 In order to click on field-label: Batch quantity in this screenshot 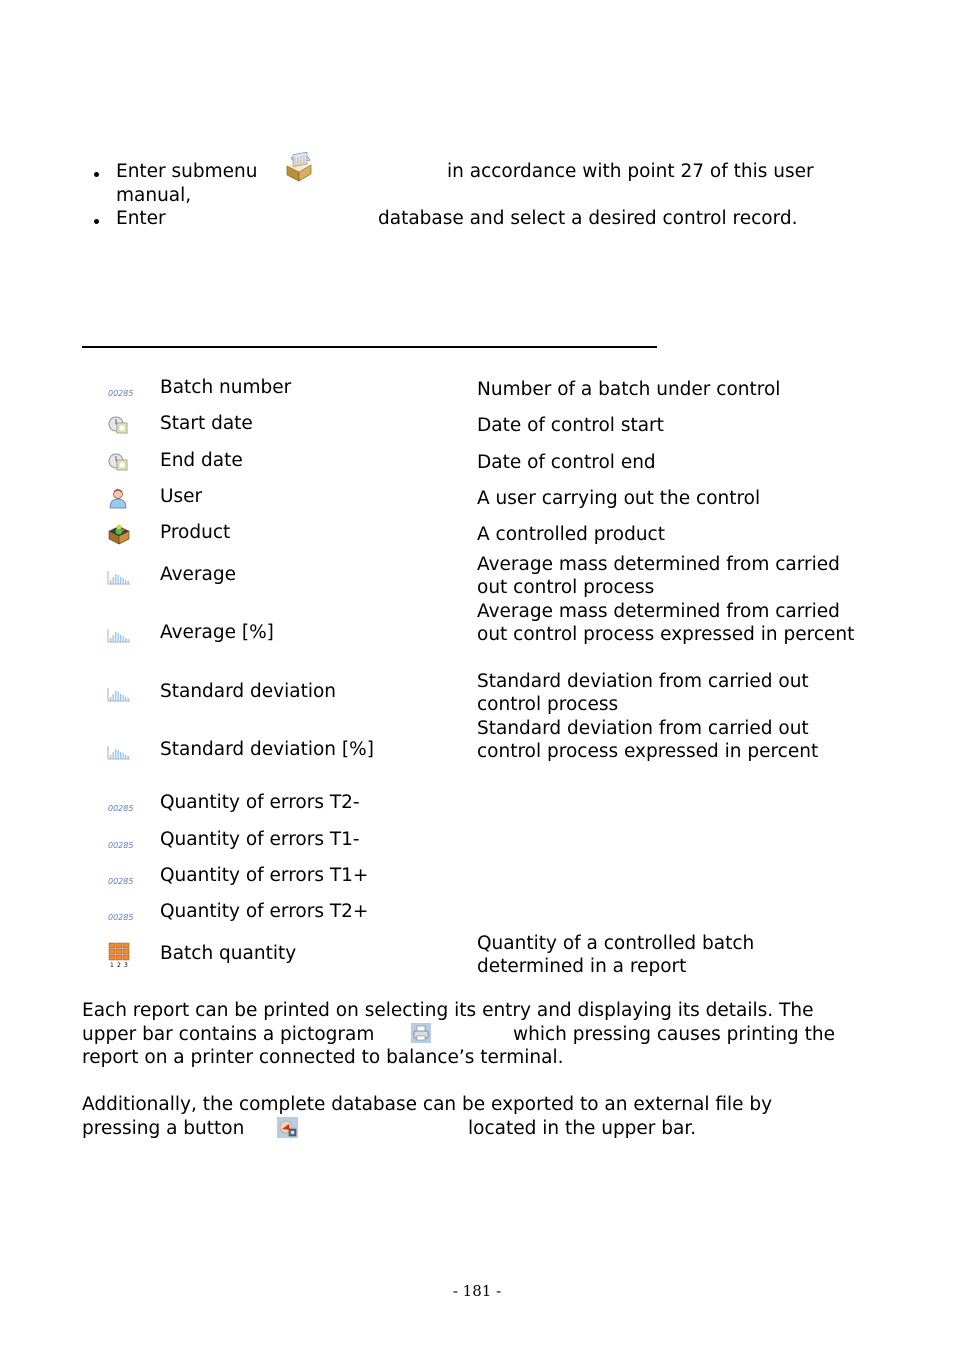, I will do `click(228, 953)`.